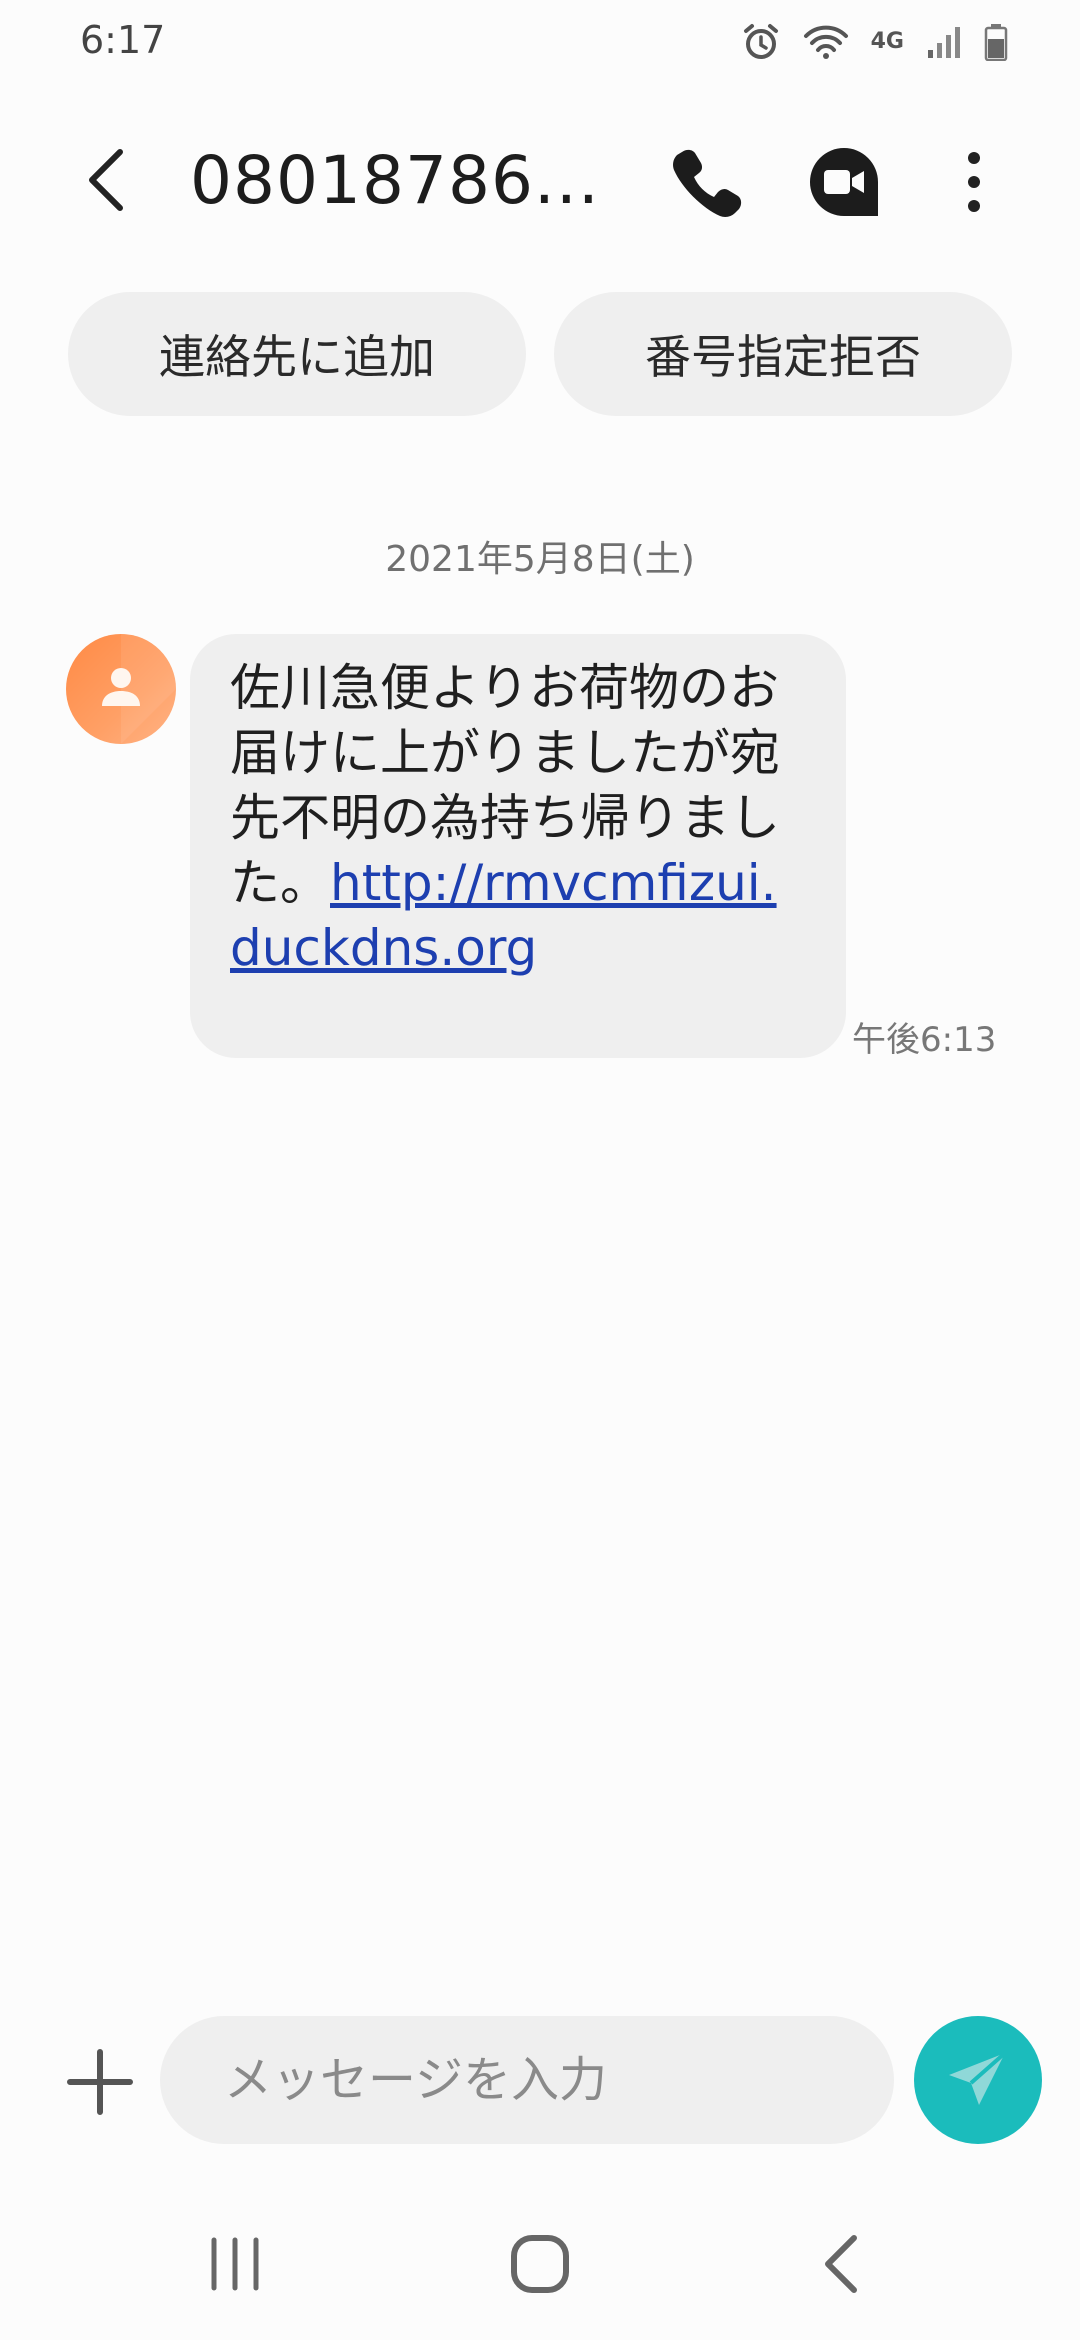  I want to click on phone-icon, so click(708, 182).